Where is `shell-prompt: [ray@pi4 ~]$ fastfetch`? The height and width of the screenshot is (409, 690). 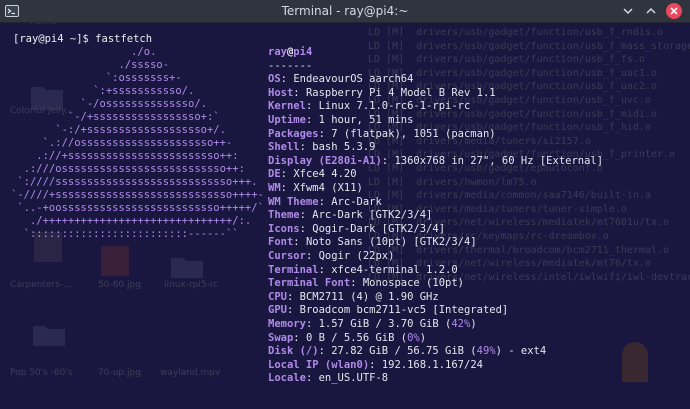 shell-prompt: [ray@pi4 ~]$ fastfetch is located at coordinates (83, 39).